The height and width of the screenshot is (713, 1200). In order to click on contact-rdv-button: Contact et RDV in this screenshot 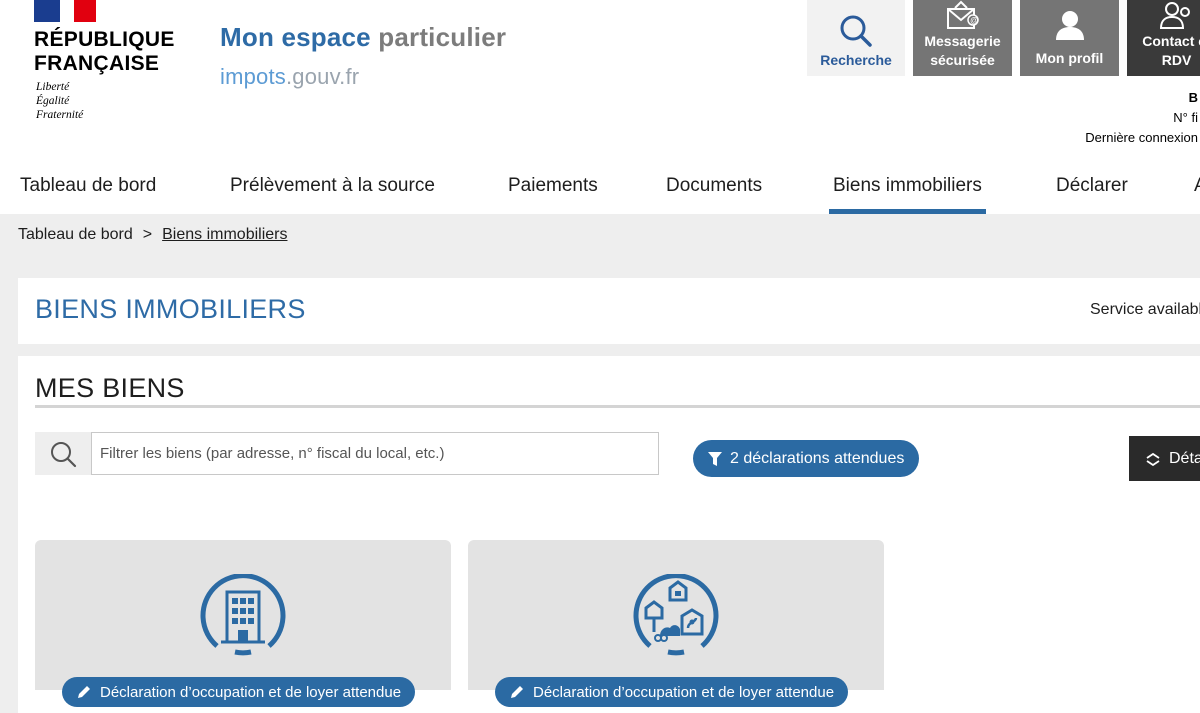, I will do `click(1163, 38)`.